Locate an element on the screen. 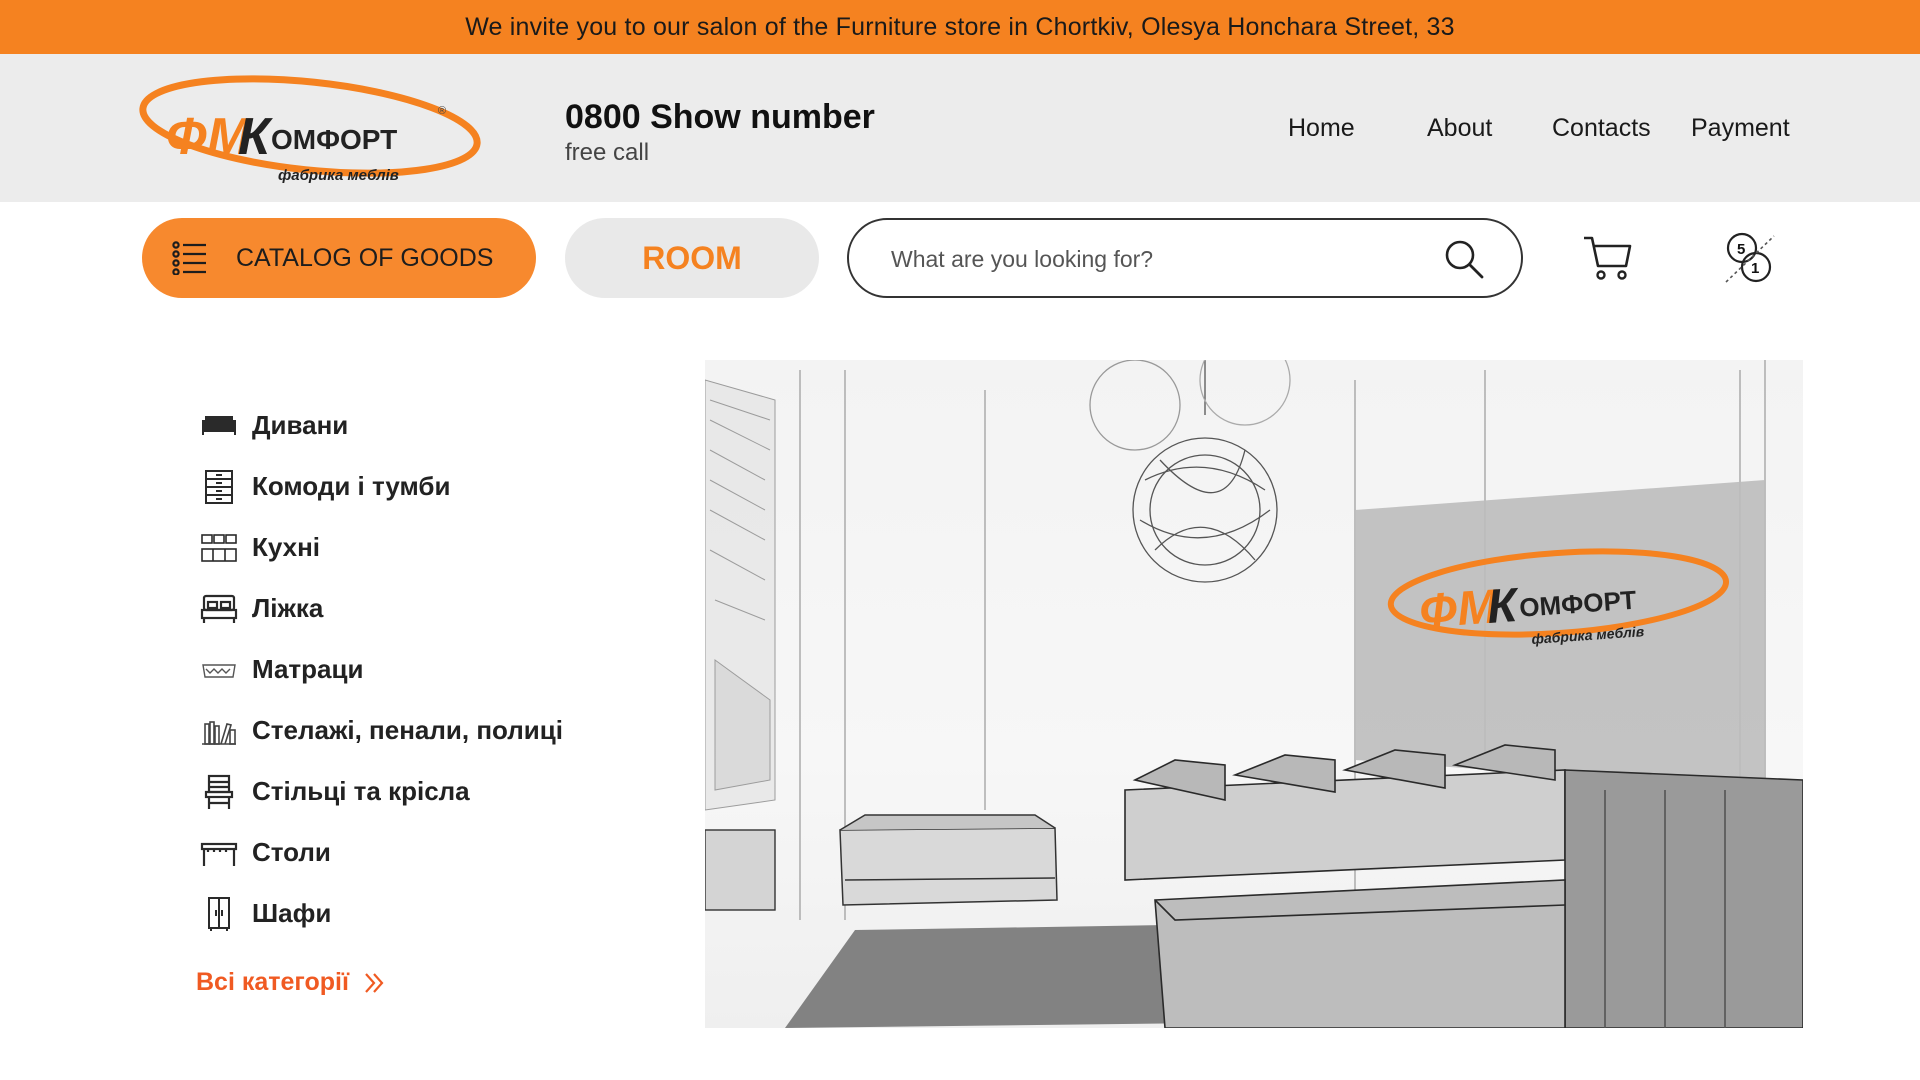 Image resolution: width=1920 pixels, height=1080 pixels. nav-about: About is located at coordinates (1459, 128).